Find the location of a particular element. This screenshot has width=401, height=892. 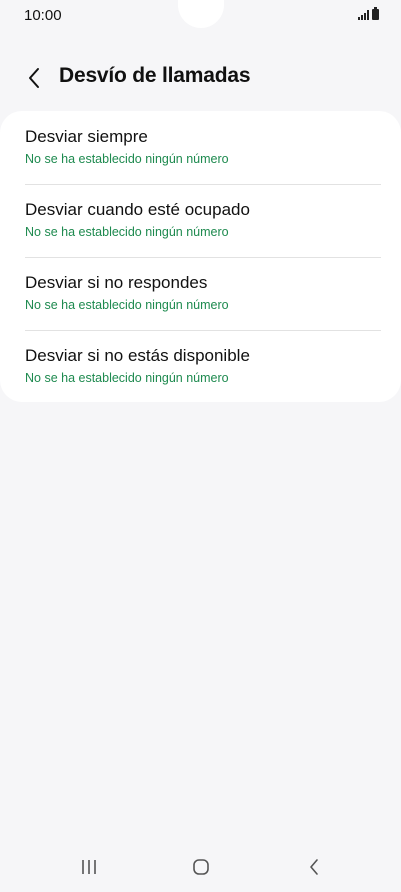

home-button is located at coordinates (201, 867).